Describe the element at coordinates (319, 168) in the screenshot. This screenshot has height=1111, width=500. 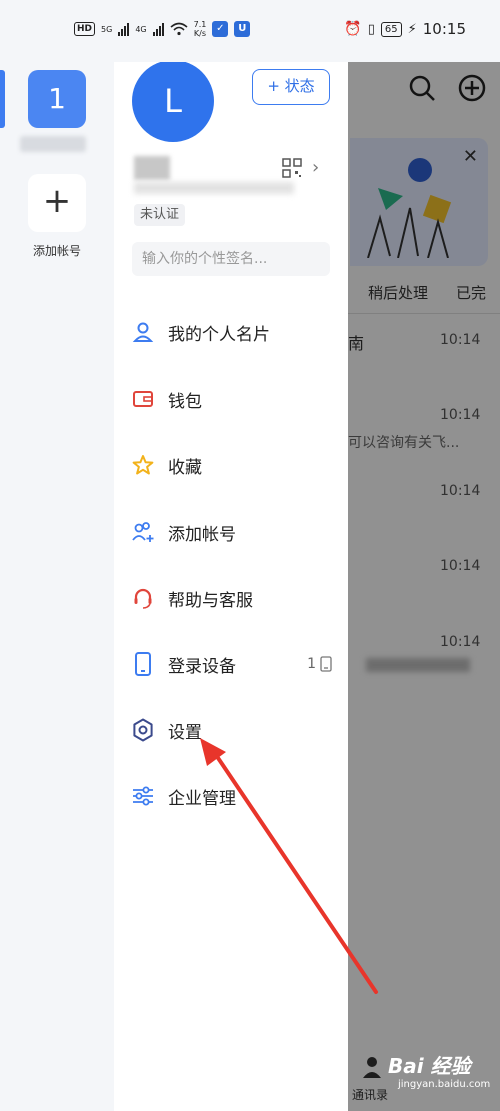
I see `chevron-right-icon: ›` at that location.